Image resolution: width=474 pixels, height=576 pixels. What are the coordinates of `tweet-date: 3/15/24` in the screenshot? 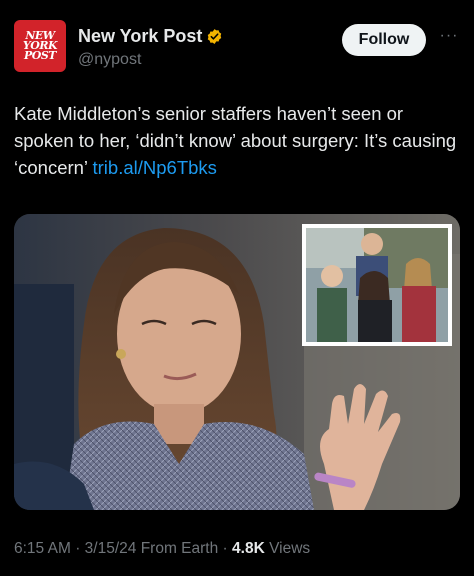 It's located at (111, 548).